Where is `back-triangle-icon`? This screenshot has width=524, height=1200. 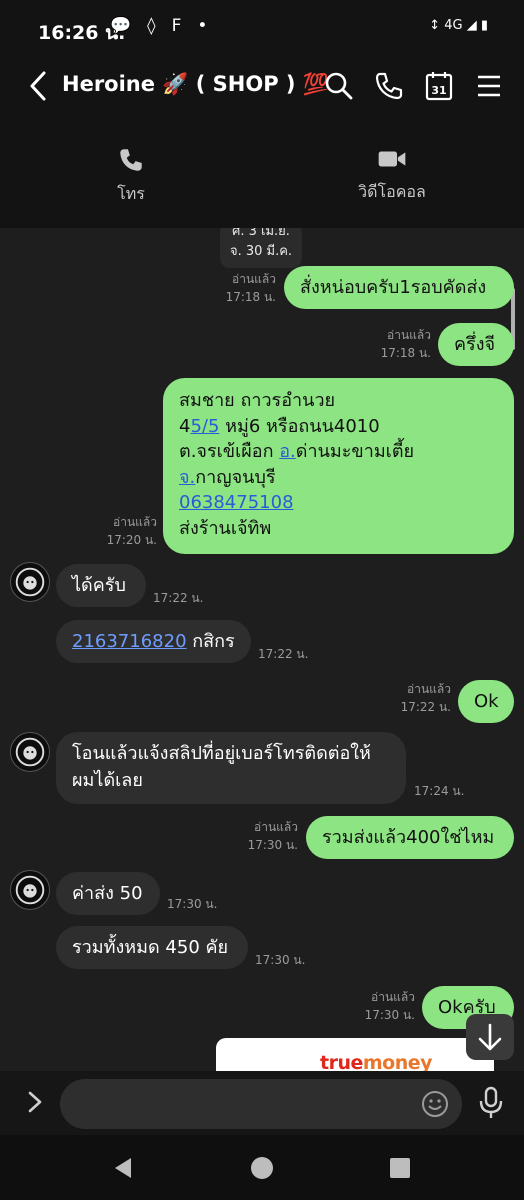
back-triangle-icon is located at coordinates (124, 1168).